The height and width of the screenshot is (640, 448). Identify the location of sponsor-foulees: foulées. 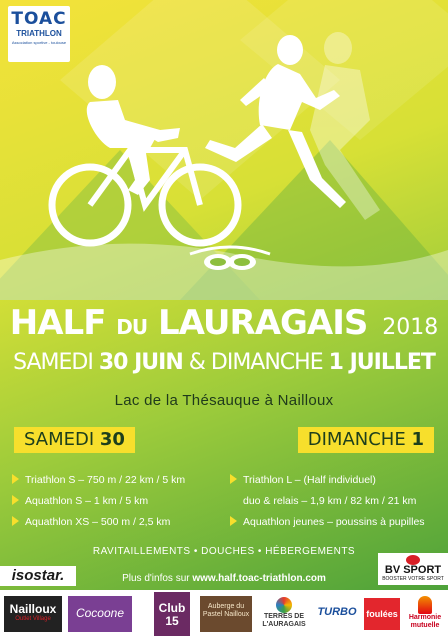
(382, 614).